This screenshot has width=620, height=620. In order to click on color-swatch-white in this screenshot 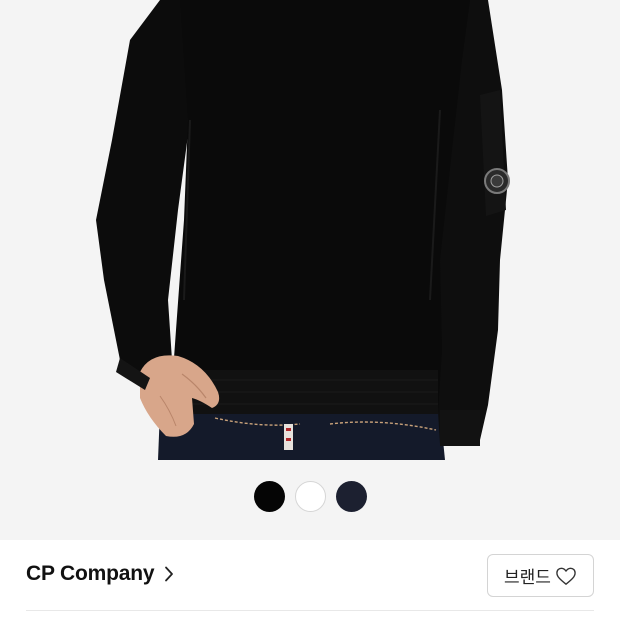, I will do `click(310, 496)`.